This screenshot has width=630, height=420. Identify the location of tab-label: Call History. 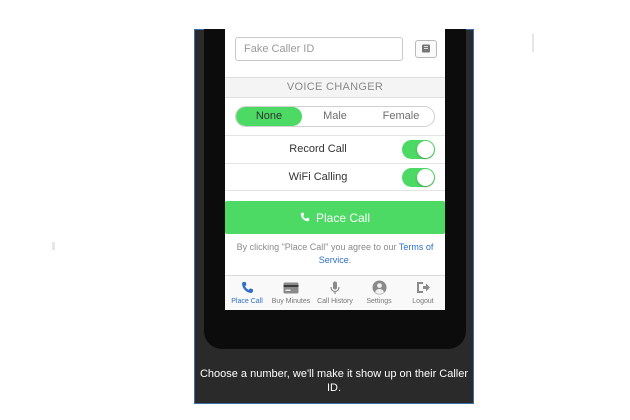
(335, 301).